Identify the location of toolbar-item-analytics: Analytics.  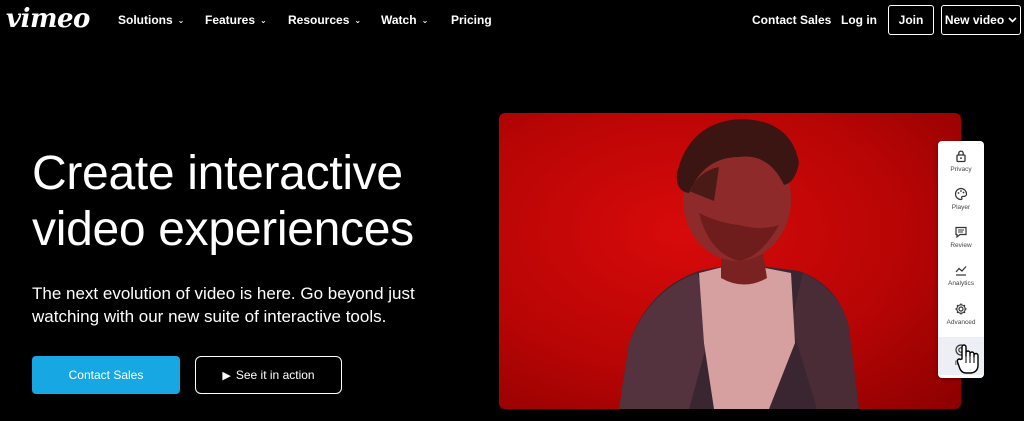
(961, 276).